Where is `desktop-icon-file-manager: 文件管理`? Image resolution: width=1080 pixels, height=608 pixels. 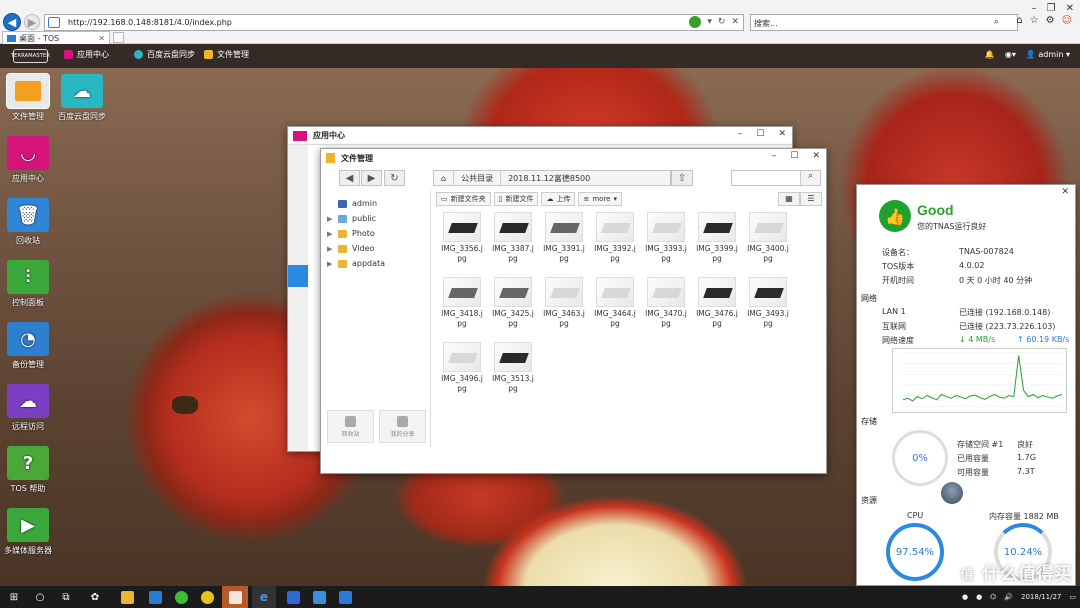
desktop-icon-file-manager: 文件管理 is located at coordinates (28, 97).